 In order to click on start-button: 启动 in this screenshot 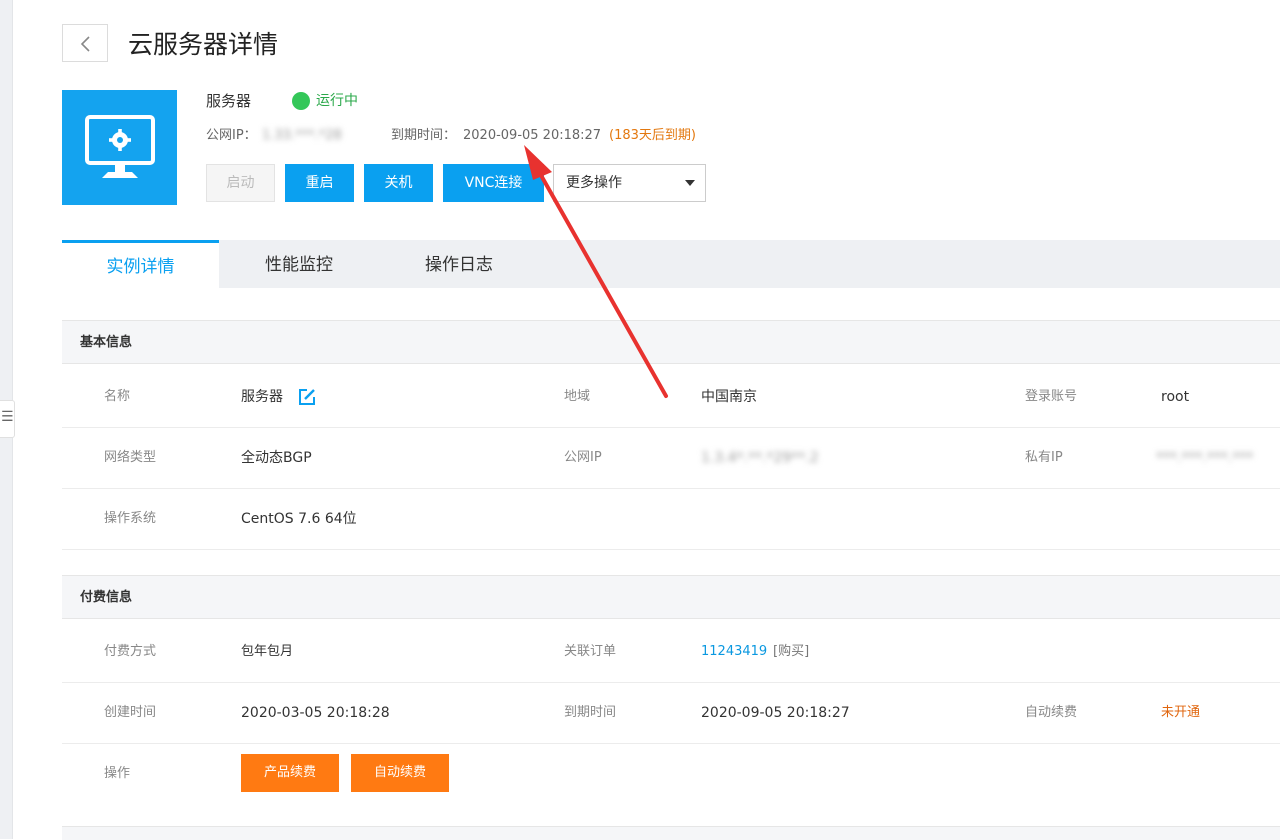, I will do `click(240, 183)`.